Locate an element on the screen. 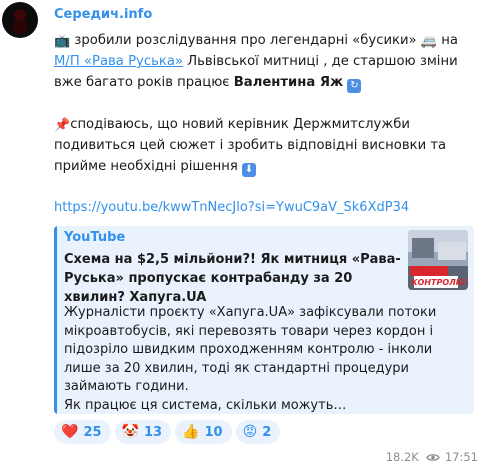 This screenshot has height=466, width=488. message-p1-b: на is located at coordinates (449, 40).